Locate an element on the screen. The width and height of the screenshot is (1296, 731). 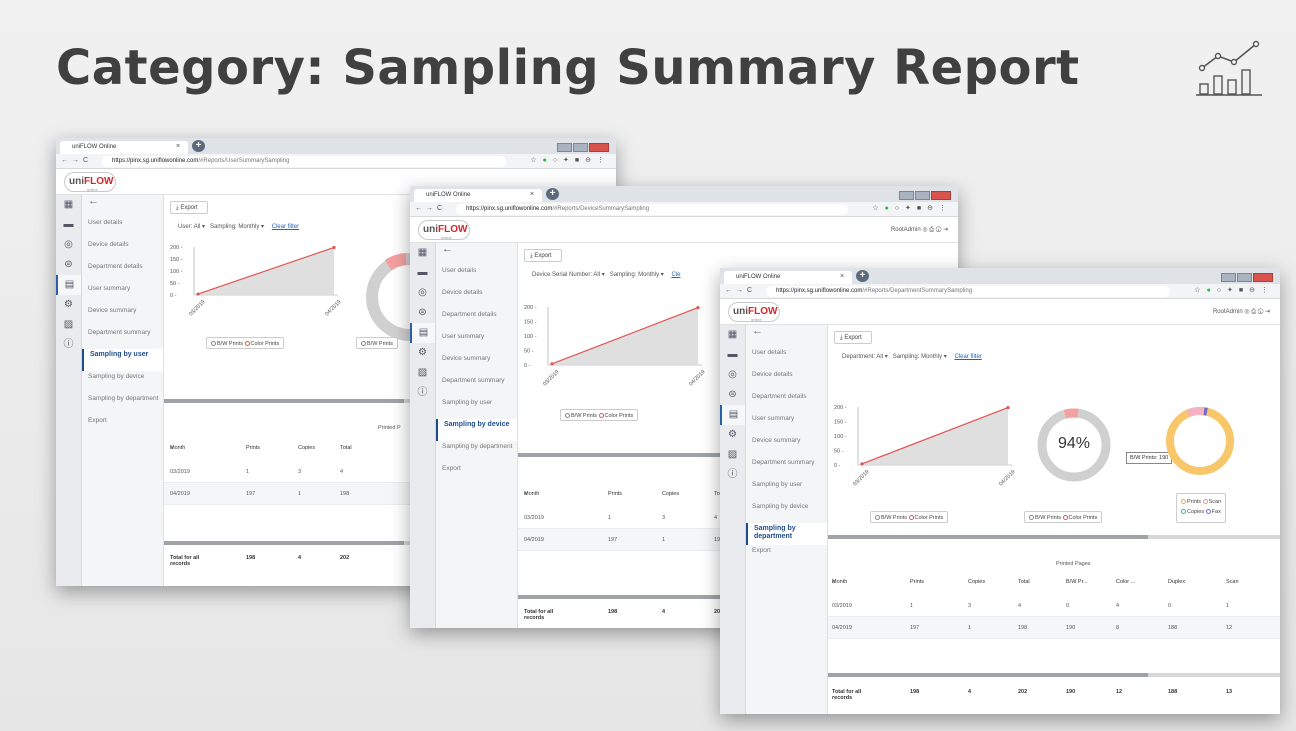
col-total: Total is located at coordinates (346, 448).